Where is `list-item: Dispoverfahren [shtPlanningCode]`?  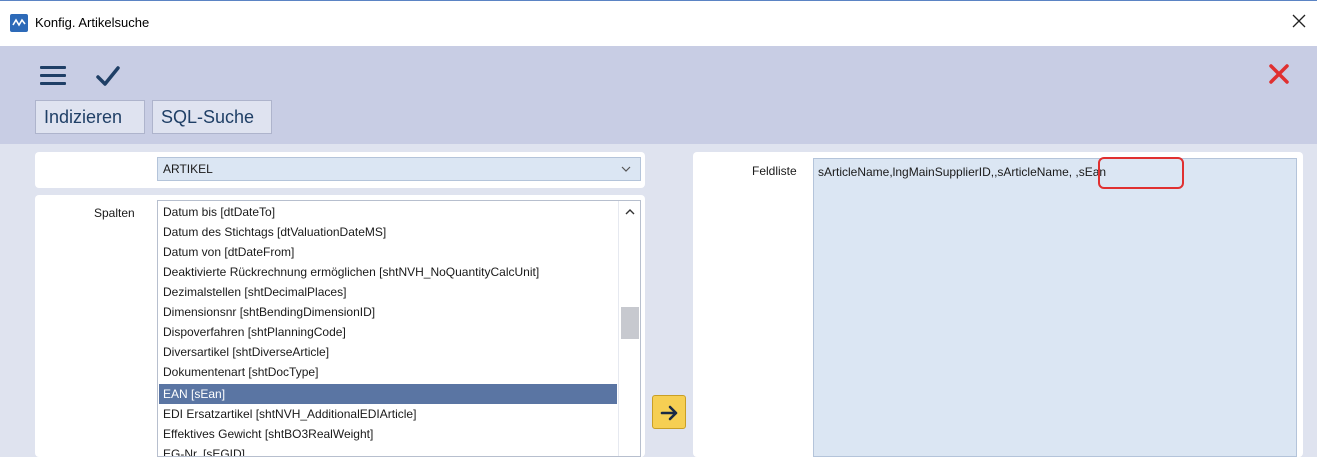
list-item: Dispoverfahren [shtPlanningCode] is located at coordinates (388, 332).